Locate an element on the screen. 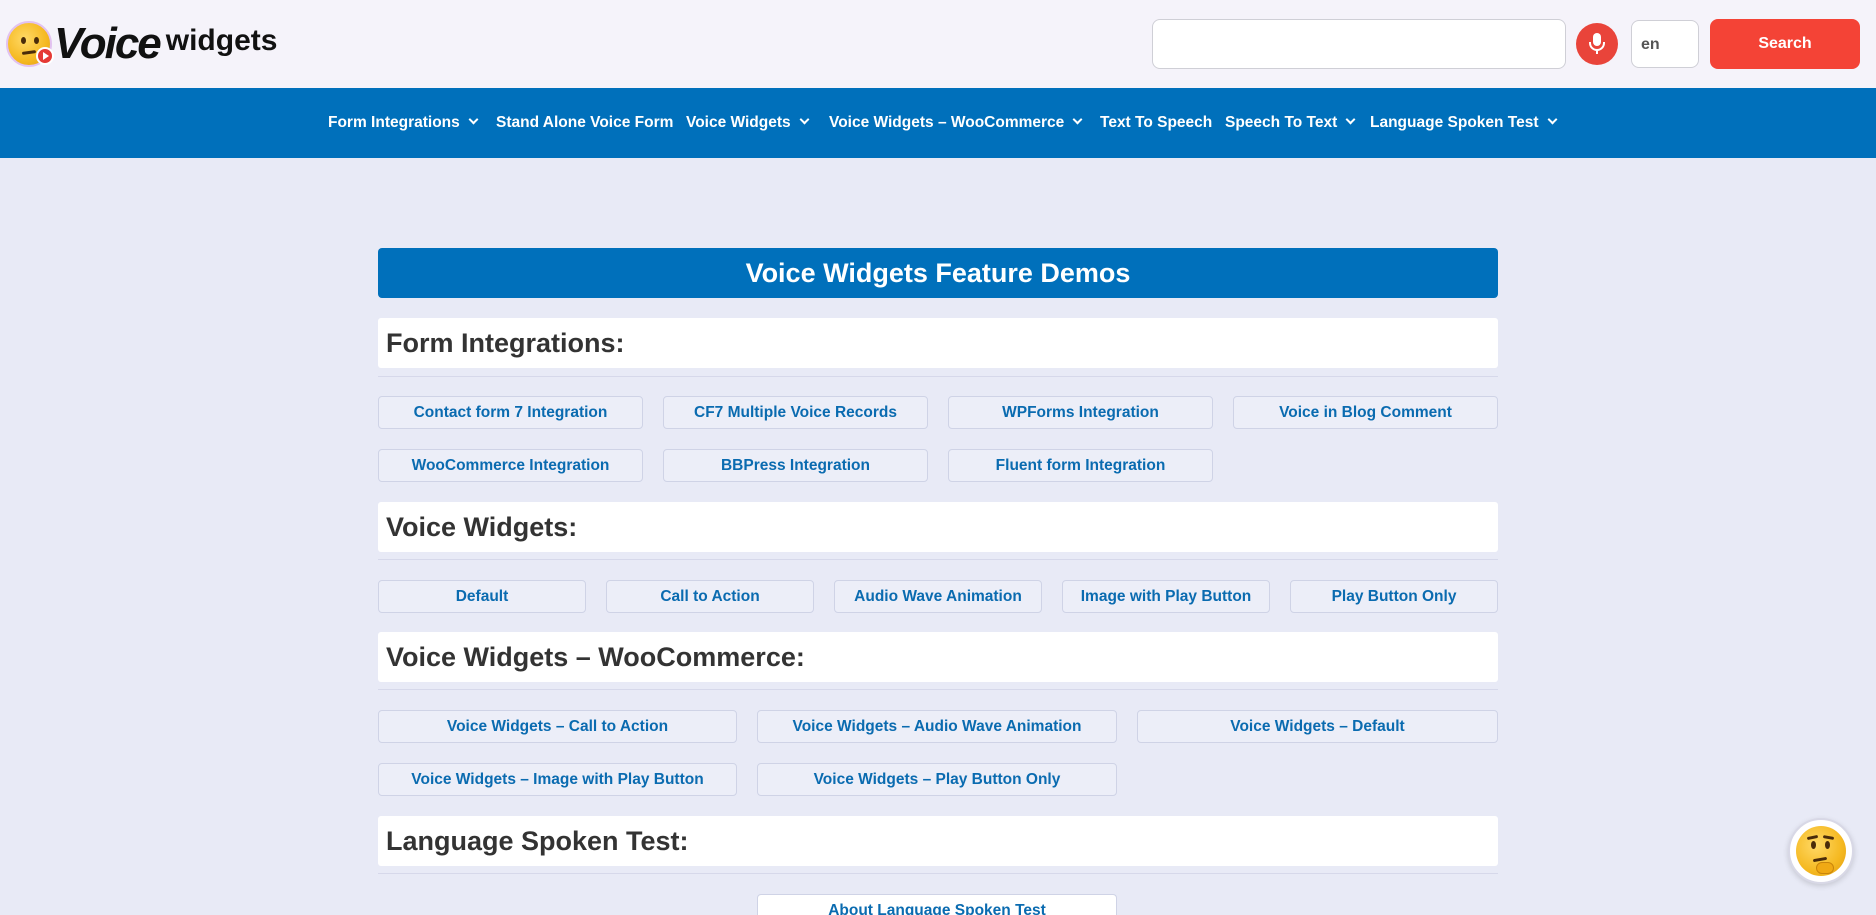 Image resolution: width=1876 pixels, height=915 pixels. language-select: en is located at coordinates (1665, 44).